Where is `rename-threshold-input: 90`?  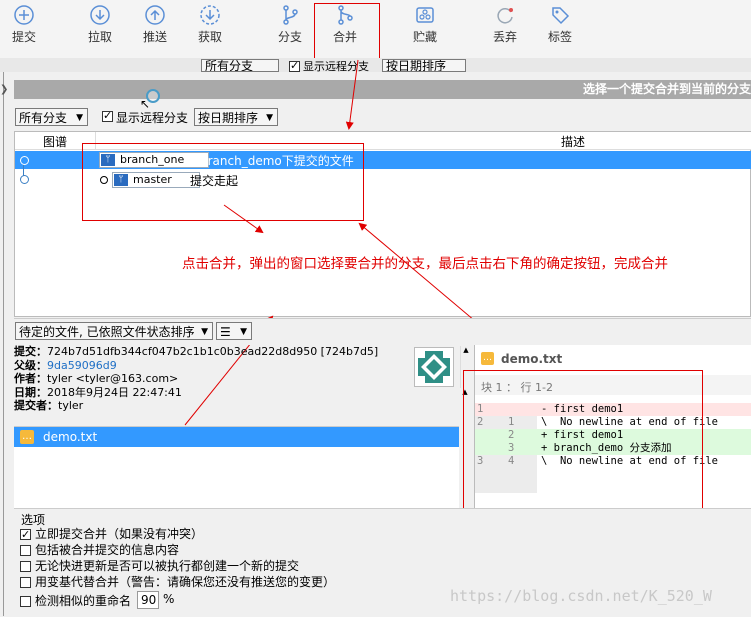
rename-threshold-input: 90 is located at coordinates (148, 600).